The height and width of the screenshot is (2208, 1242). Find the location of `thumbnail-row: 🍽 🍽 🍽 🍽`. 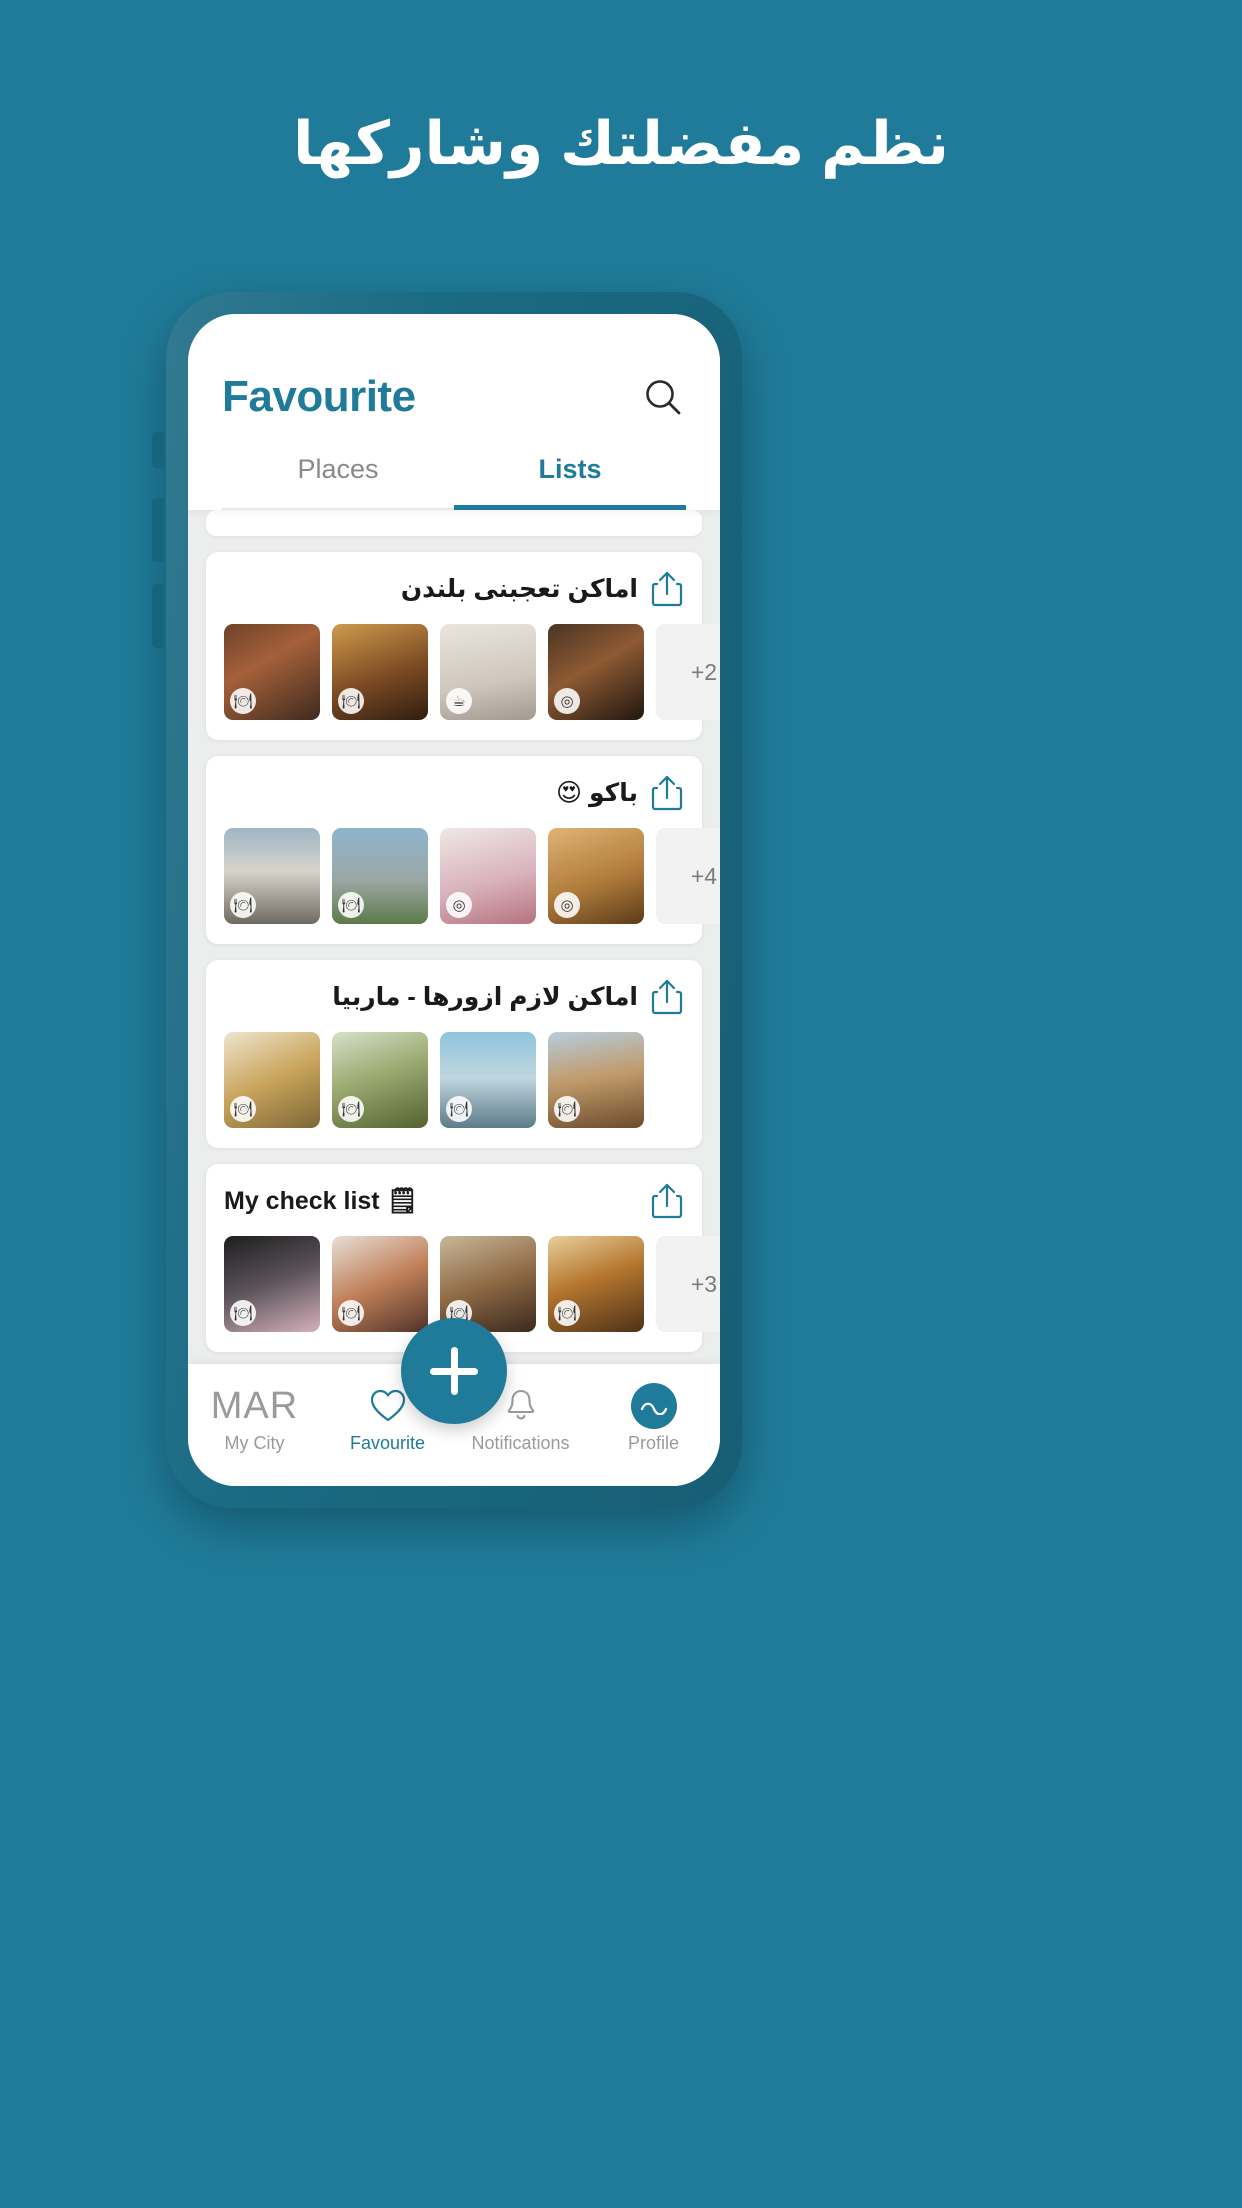

thumbnail-row: 🍽 🍽 🍽 🍽 is located at coordinates (454, 1080).